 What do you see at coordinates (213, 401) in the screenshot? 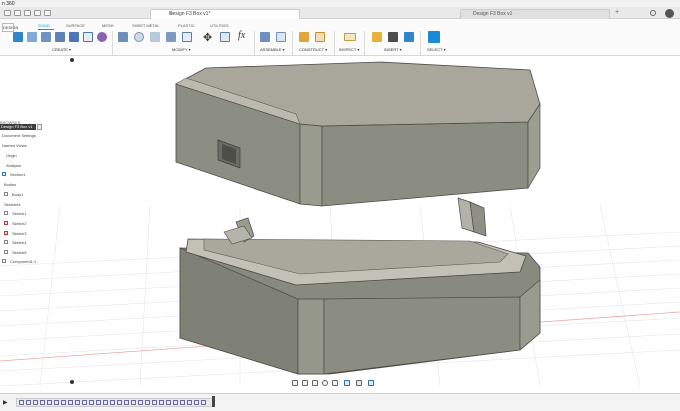
I see `timeline-marker` at bounding box center [213, 401].